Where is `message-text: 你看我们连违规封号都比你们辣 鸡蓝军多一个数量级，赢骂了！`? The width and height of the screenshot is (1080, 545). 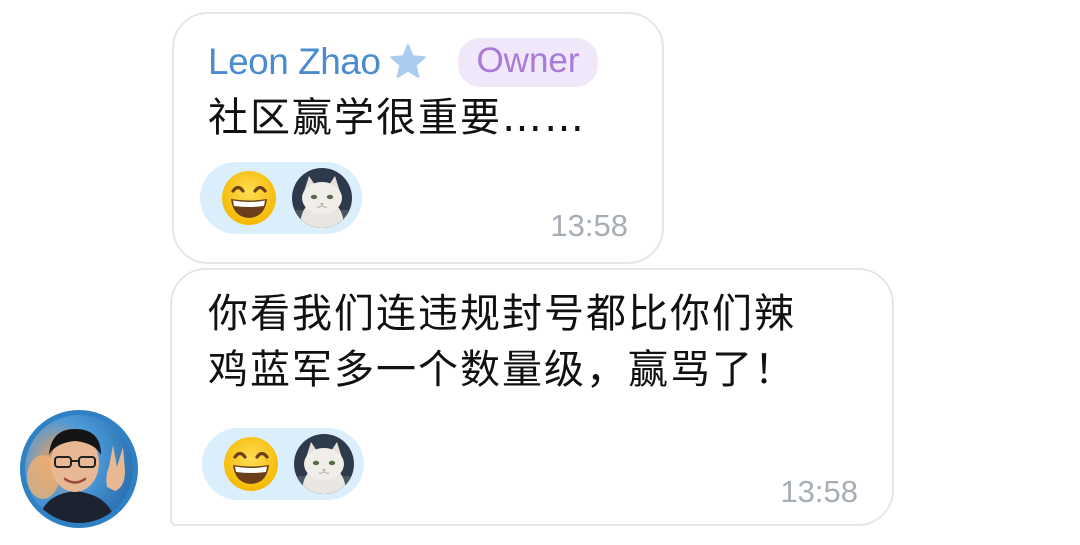
message-text: 你看我们连违规封号都比你们辣 鸡蓝军多一个数量级，赢骂了！ is located at coordinates (502, 342).